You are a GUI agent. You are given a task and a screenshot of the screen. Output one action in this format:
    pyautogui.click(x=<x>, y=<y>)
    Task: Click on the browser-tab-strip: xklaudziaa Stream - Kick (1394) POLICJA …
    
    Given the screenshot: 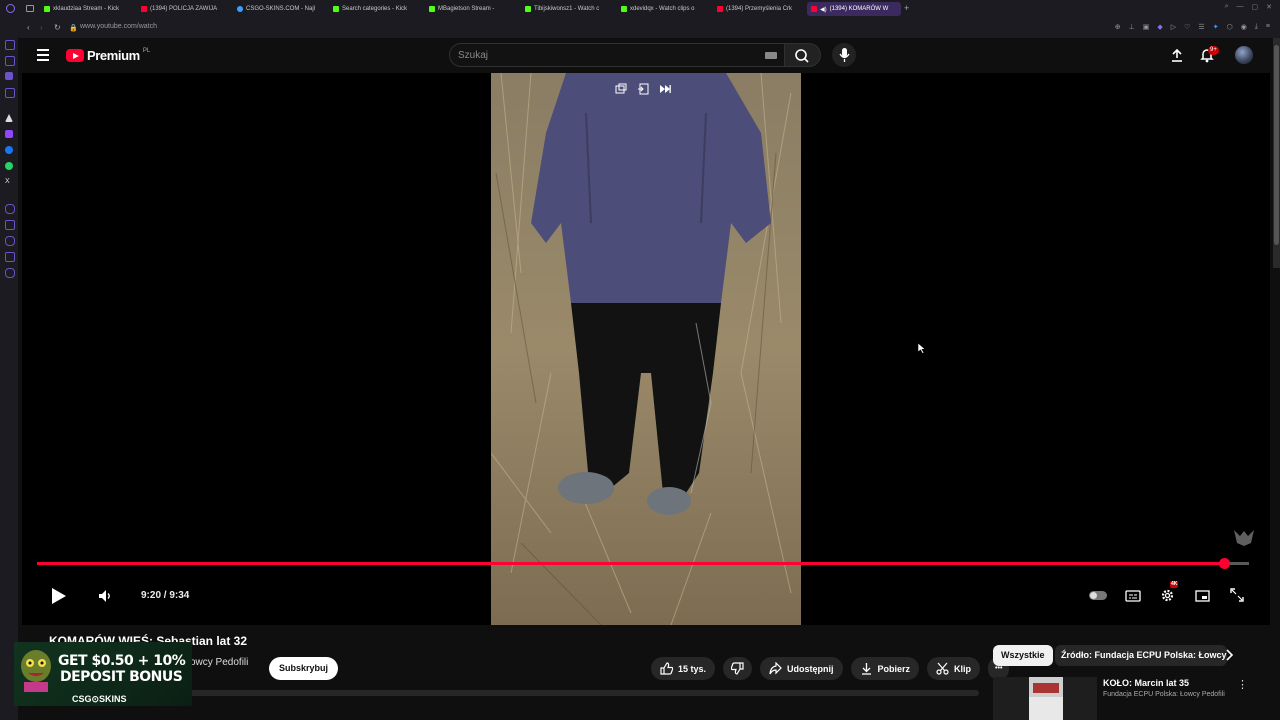 What is the action you would take?
    pyautogui.click(x=640, y=9)
    